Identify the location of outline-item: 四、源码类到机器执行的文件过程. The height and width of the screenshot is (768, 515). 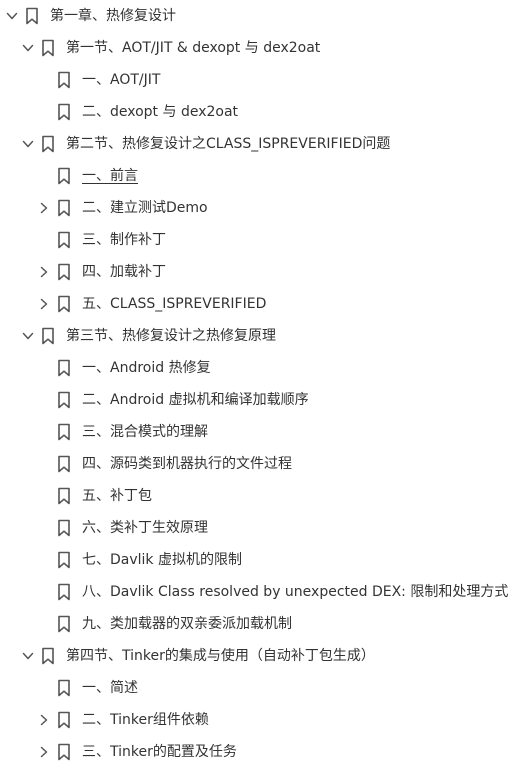
(257, 464).